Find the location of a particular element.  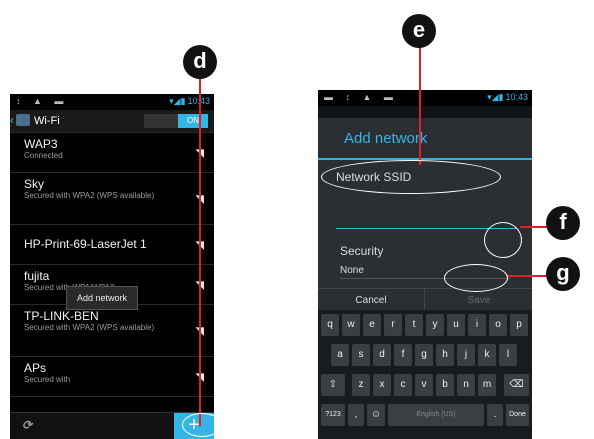

network-status: Connected is located at coordinates (43, 155).